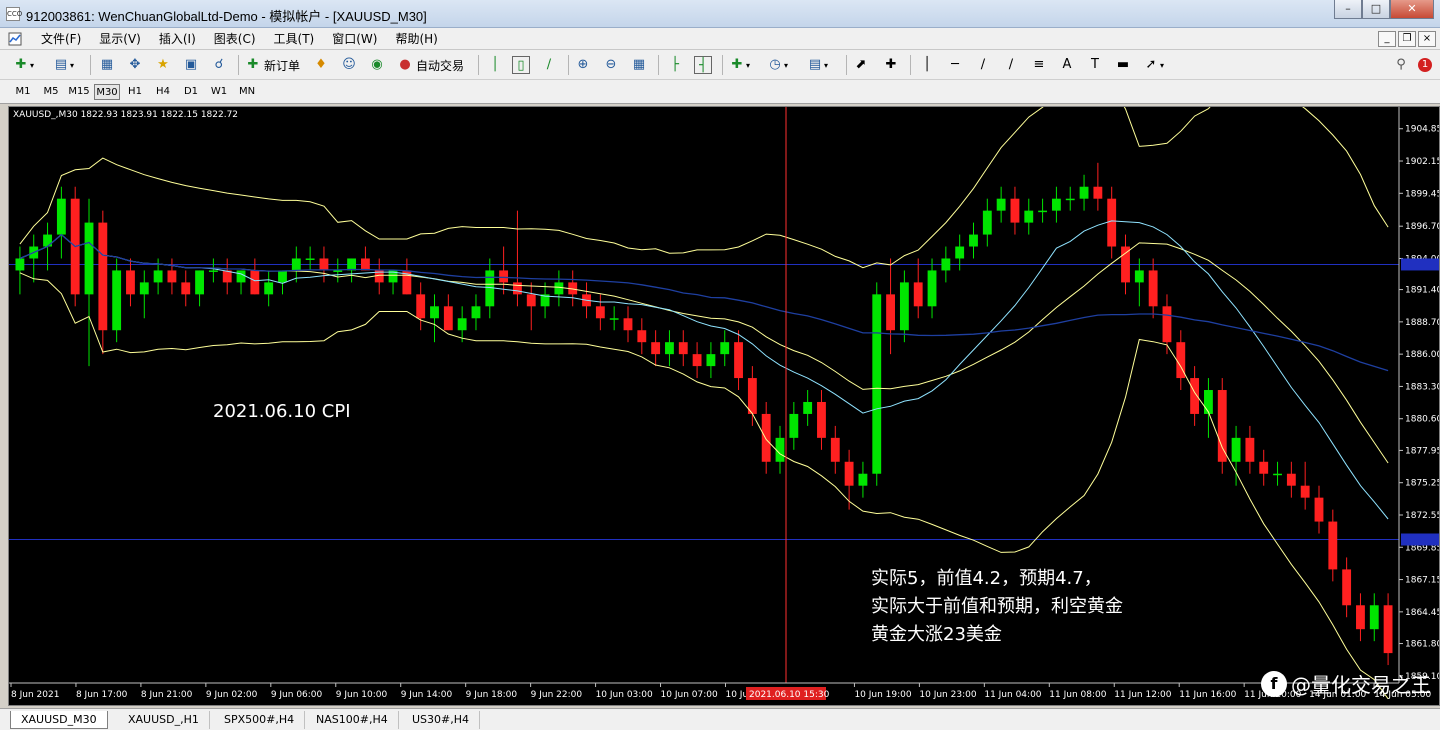 The width and height of the screenshot is (1440, 730). Describe the element at coordinates (164, 720) in the screenshot. I see `chart-tab-1: XAUUSD_,H1` at that location.